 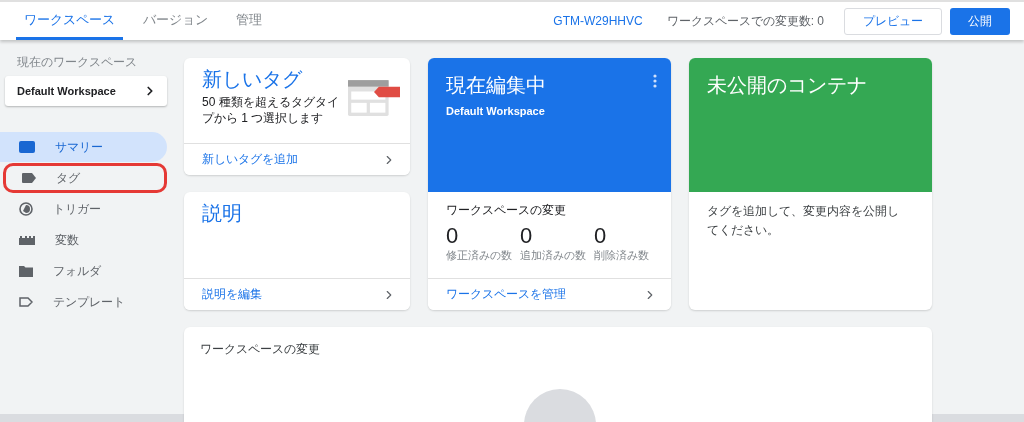 What do you see at coordinates (549, 294) in the screenshot?
I see `manage-workspace-link: ワークスペースを管理` at bounding box center [549, 294].